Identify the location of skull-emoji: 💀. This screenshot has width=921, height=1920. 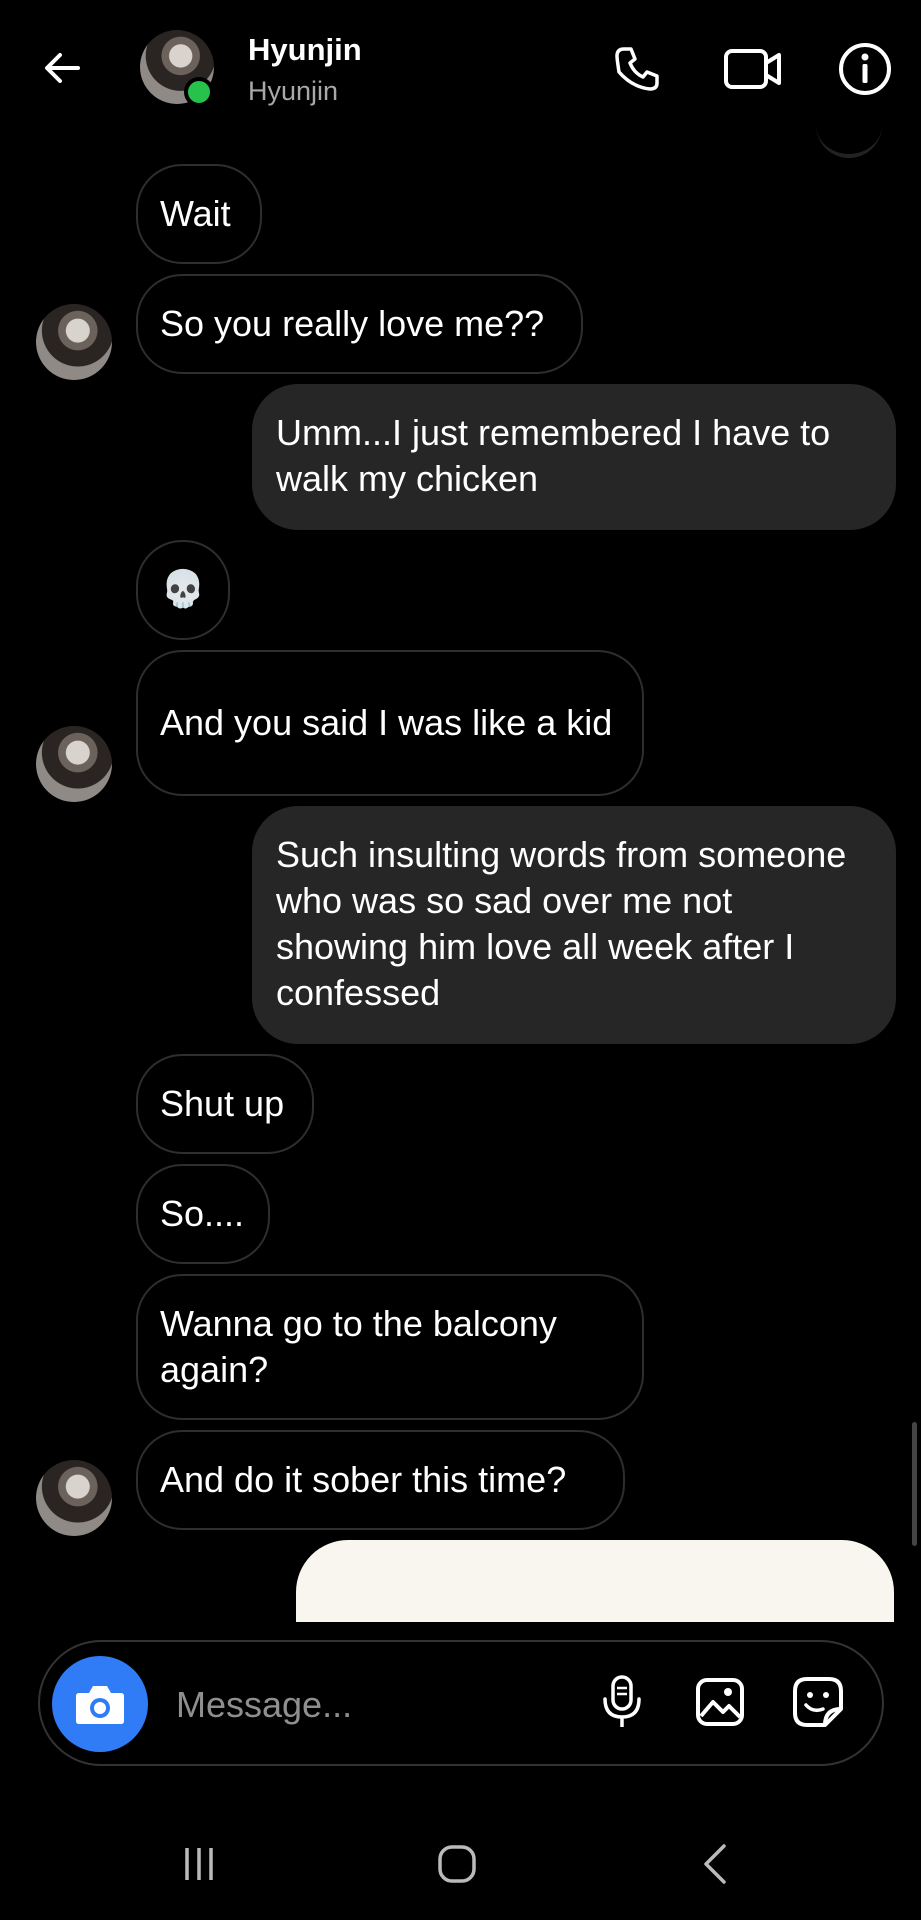
(183, 589).